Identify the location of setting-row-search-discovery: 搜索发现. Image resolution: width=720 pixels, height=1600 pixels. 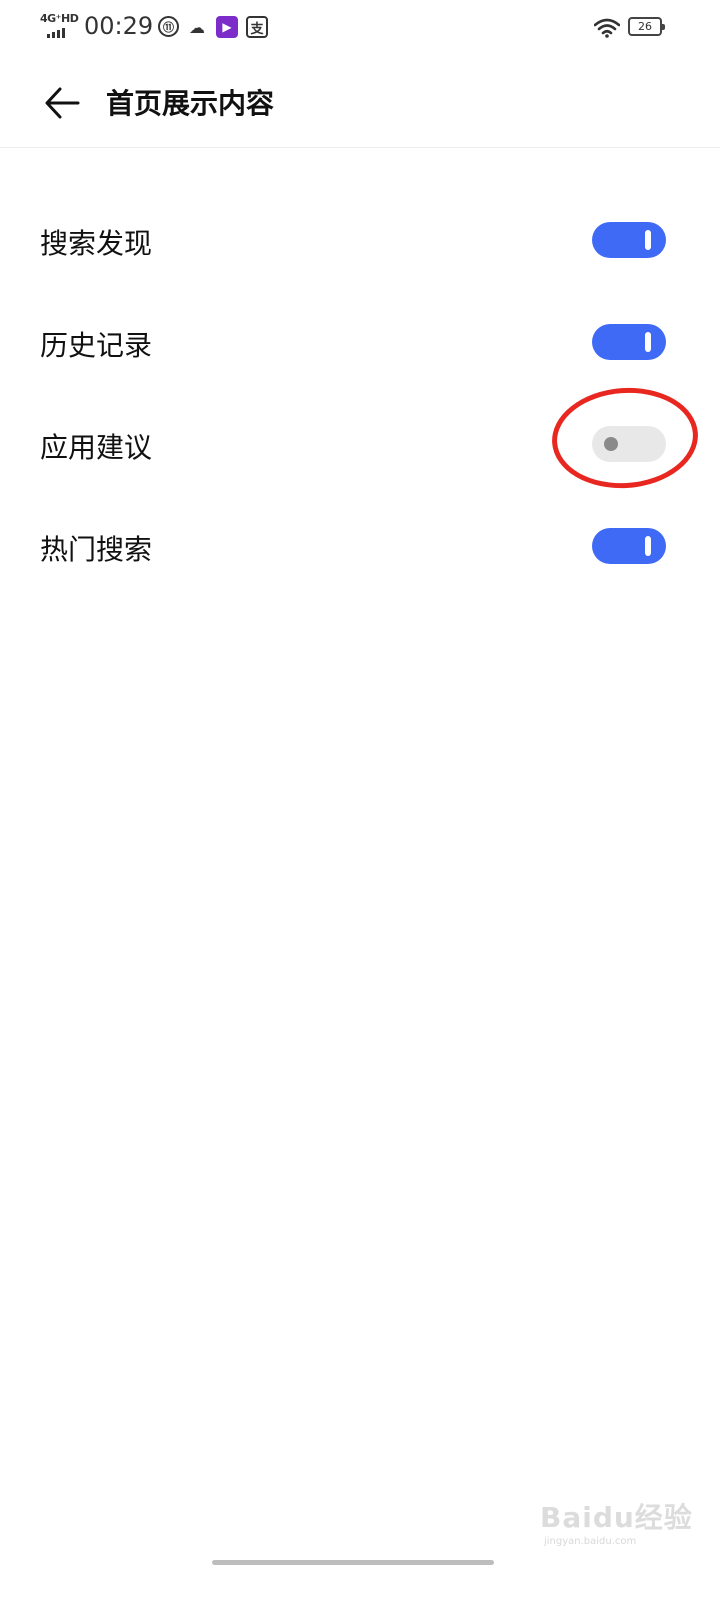
(360, 241).